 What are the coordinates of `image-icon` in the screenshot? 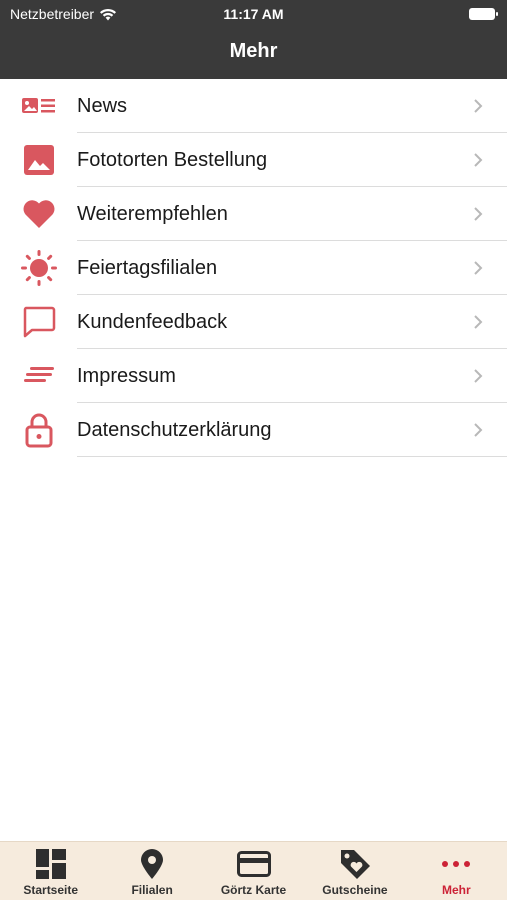 It's located at (39, 160).